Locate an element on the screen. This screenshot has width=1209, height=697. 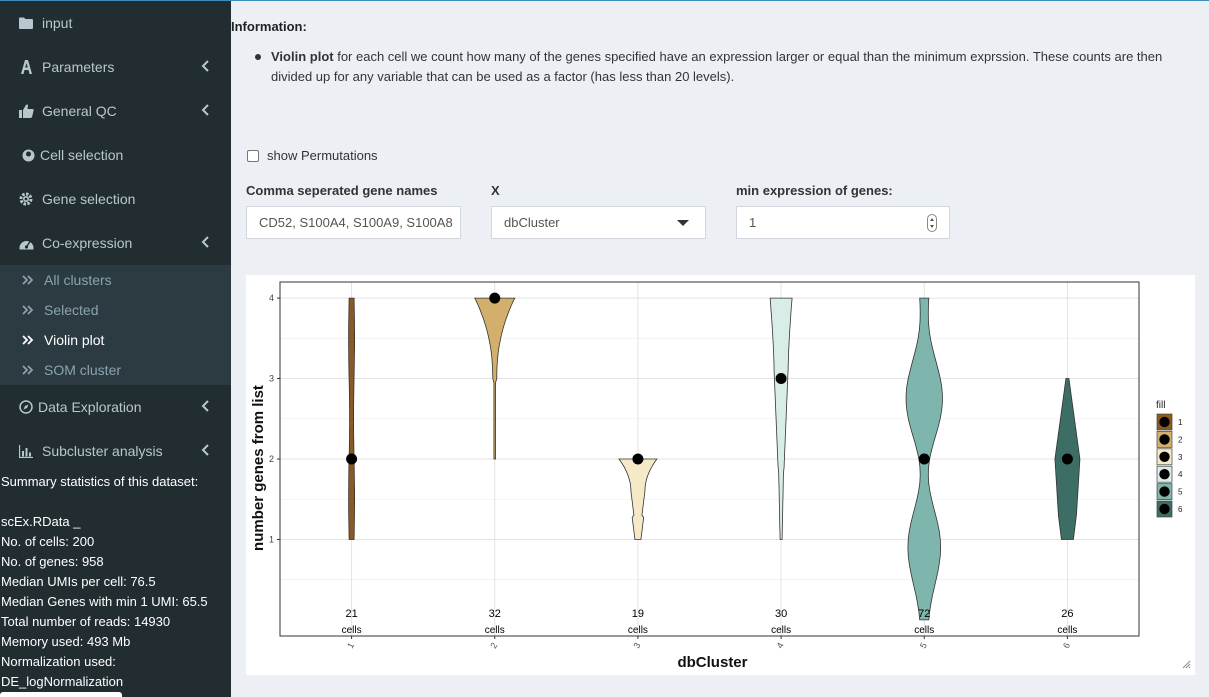
x-tick-label: 3 is located at coordinates (636, 645).